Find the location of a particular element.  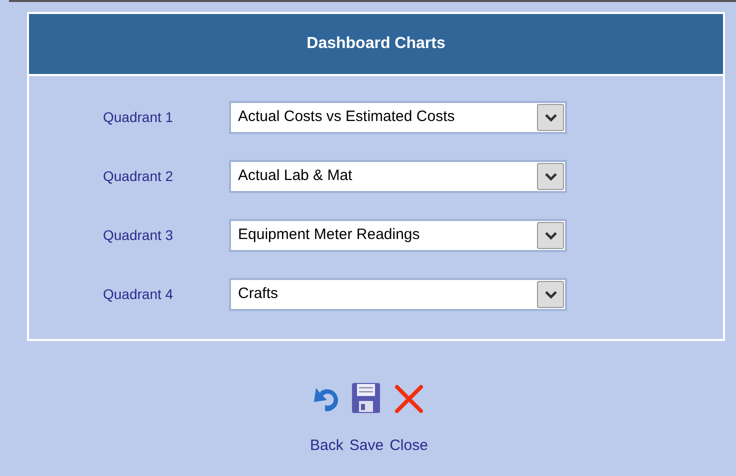

dropdown-field: Crafts is located at coordinates (398, 294).